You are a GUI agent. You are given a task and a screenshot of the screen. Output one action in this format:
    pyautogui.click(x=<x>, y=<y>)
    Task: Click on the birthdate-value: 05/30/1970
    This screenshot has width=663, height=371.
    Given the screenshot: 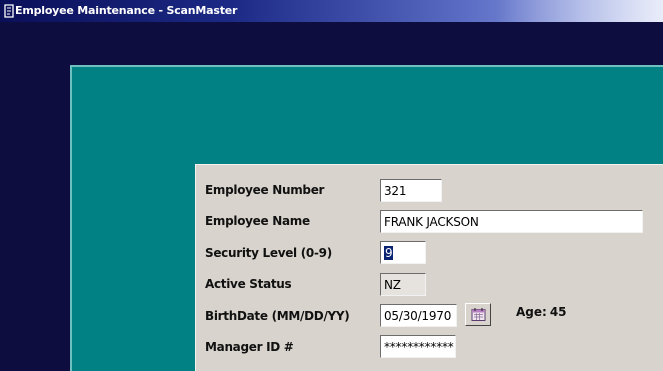 What is the action you would take?
    pyautogui.click(x=418, y=316)
    